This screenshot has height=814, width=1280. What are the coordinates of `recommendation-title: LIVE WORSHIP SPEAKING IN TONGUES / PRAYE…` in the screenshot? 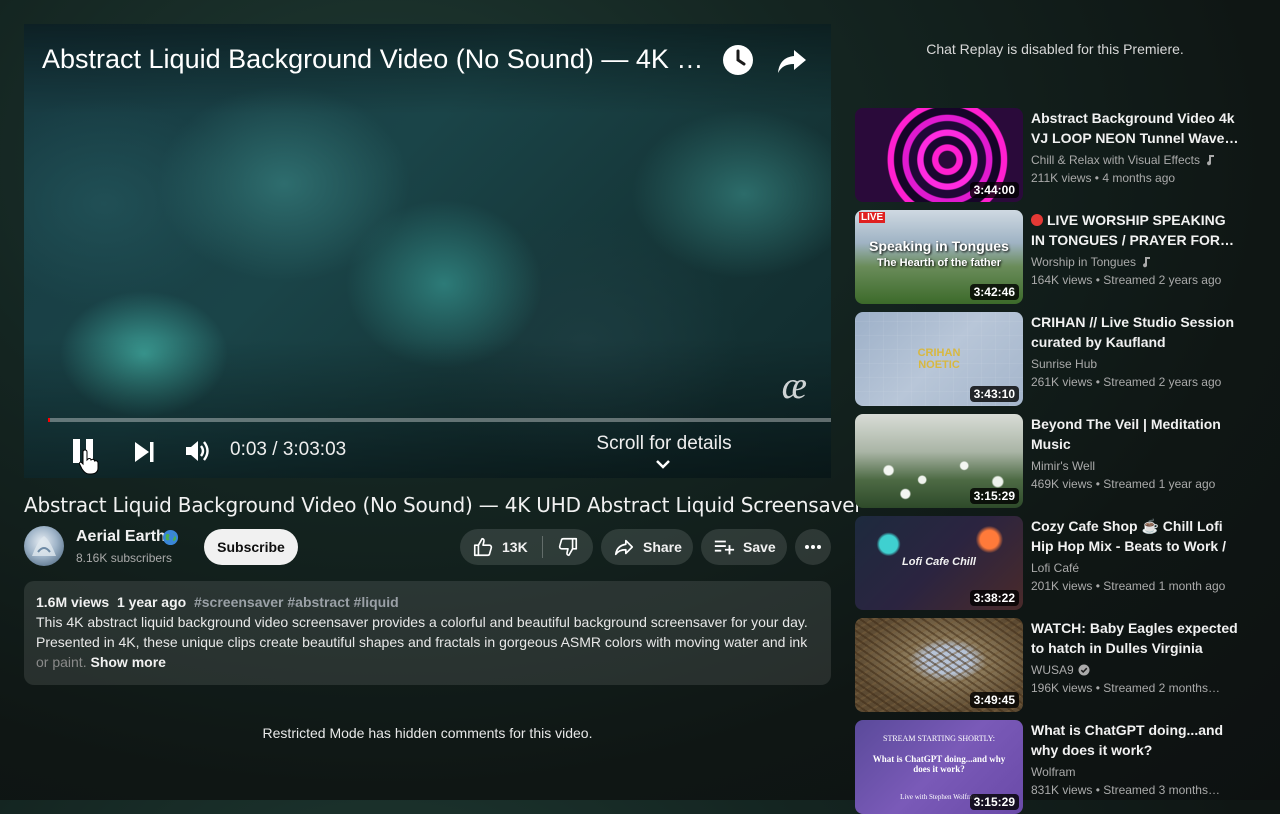 It's located at (1136, 230).